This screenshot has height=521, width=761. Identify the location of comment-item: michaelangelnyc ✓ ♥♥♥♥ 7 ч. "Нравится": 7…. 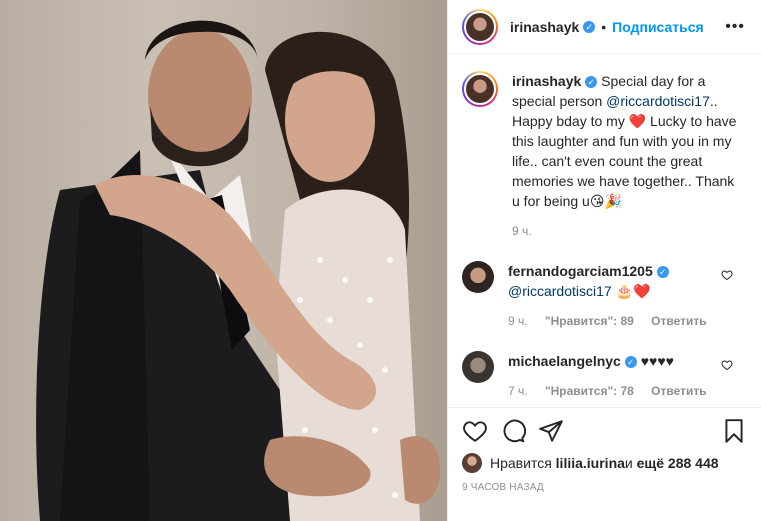
(604, 376).